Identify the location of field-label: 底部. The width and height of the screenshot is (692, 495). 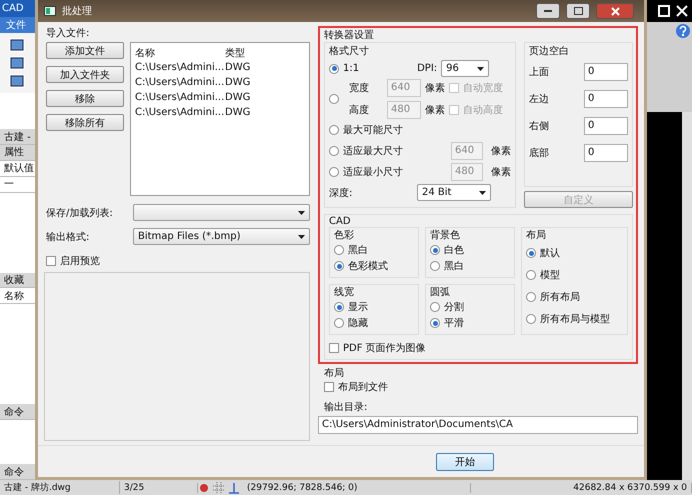
(539, 153).